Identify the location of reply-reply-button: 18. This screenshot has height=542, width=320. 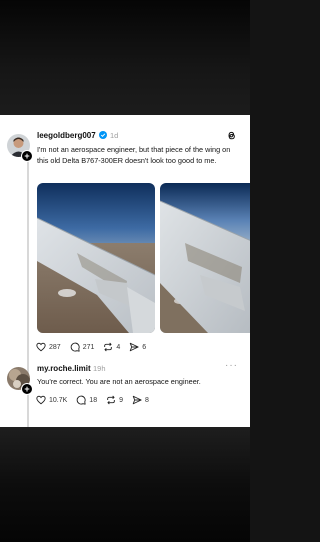
(86, 400).